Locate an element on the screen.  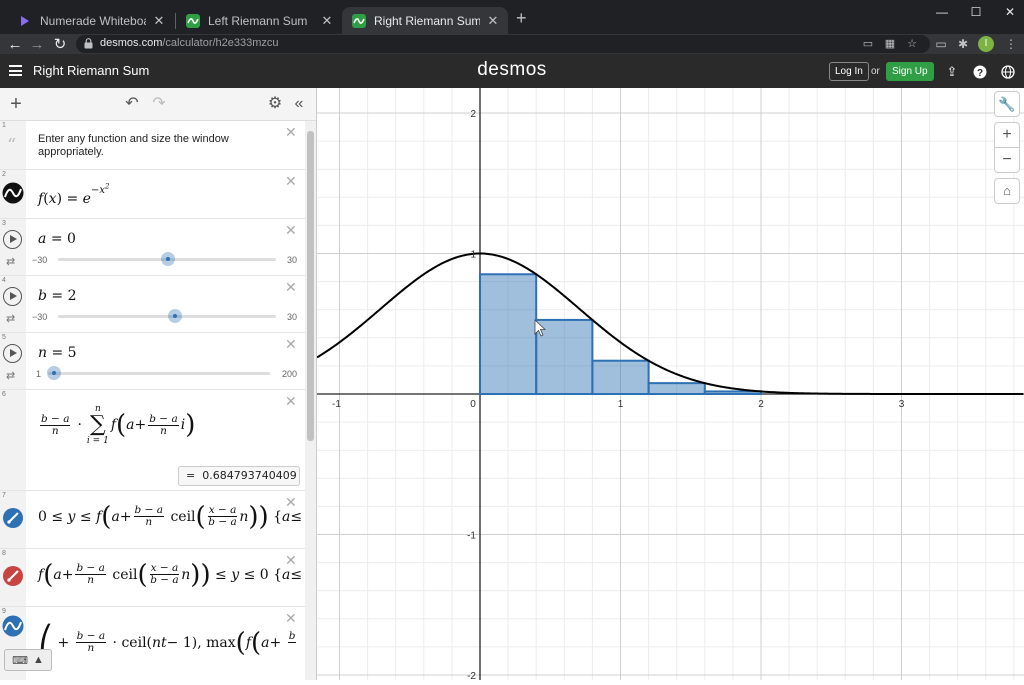
function-definition: f(x) = e−x2 is located at coordinates (73, 195).